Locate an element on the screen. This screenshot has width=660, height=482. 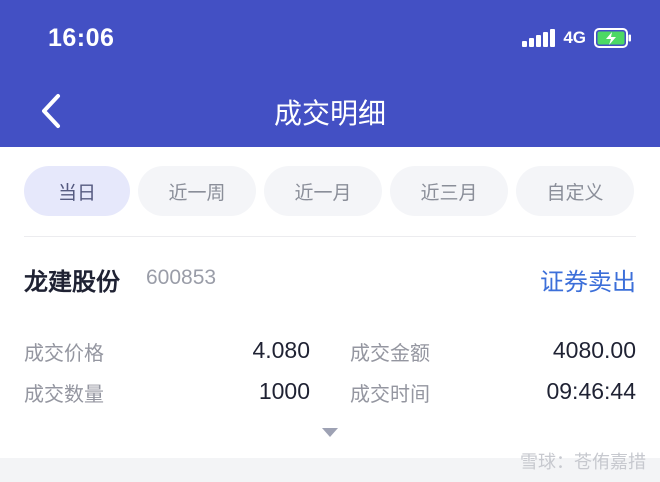
divider is located at coordinates (330, 236).